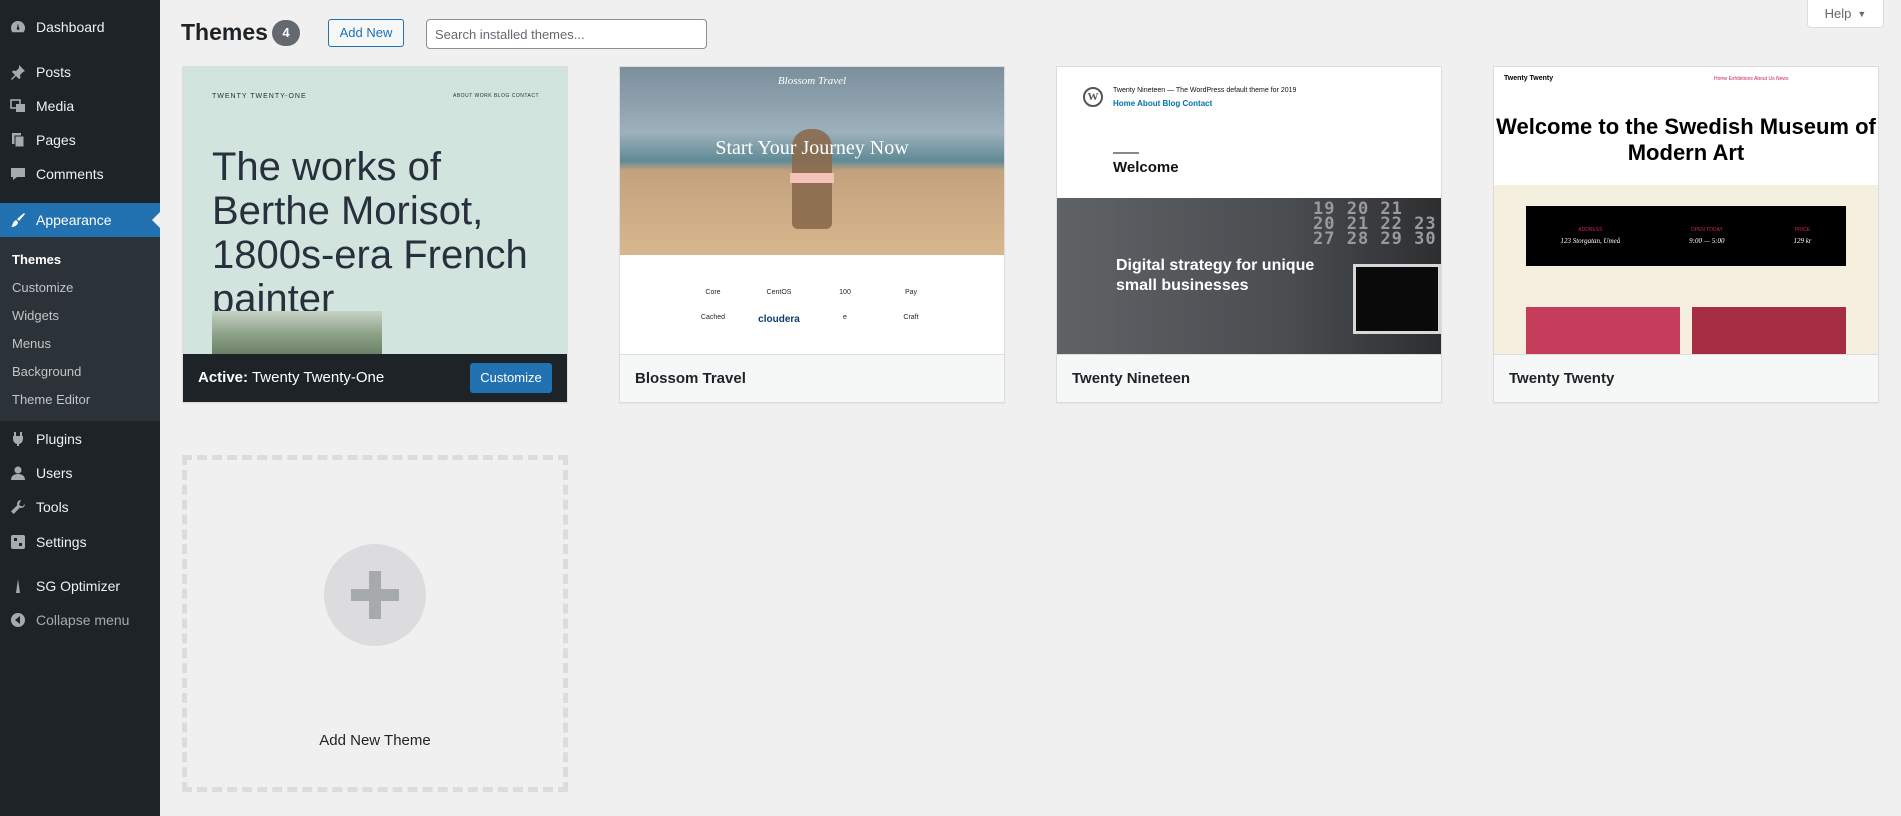 This screenshot has height=816, width=1901. What do you see at coordinates (1529, 78) in the screenshot?
I see `preview-site-title: Twenty Twenty` at bounding box center [1529, 78].